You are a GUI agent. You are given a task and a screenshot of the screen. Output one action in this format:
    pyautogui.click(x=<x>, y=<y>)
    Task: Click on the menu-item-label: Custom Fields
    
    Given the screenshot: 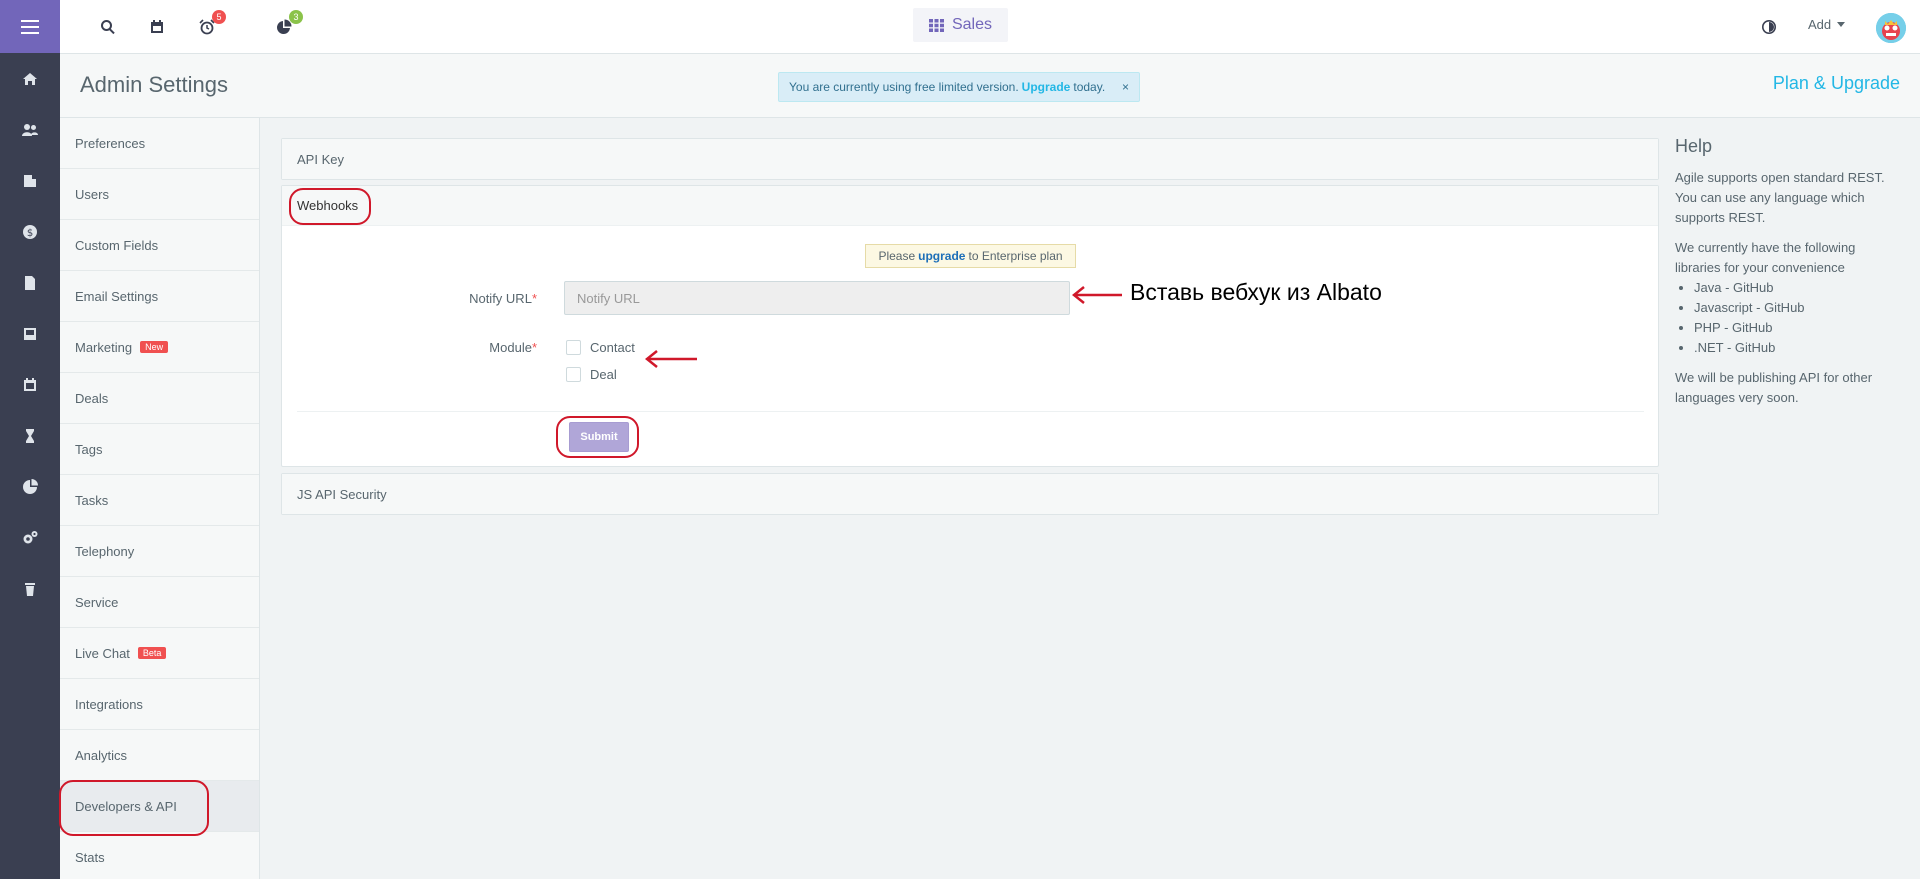 What is the action you would take?
    pyautogui.click(x=117, y=245)
    